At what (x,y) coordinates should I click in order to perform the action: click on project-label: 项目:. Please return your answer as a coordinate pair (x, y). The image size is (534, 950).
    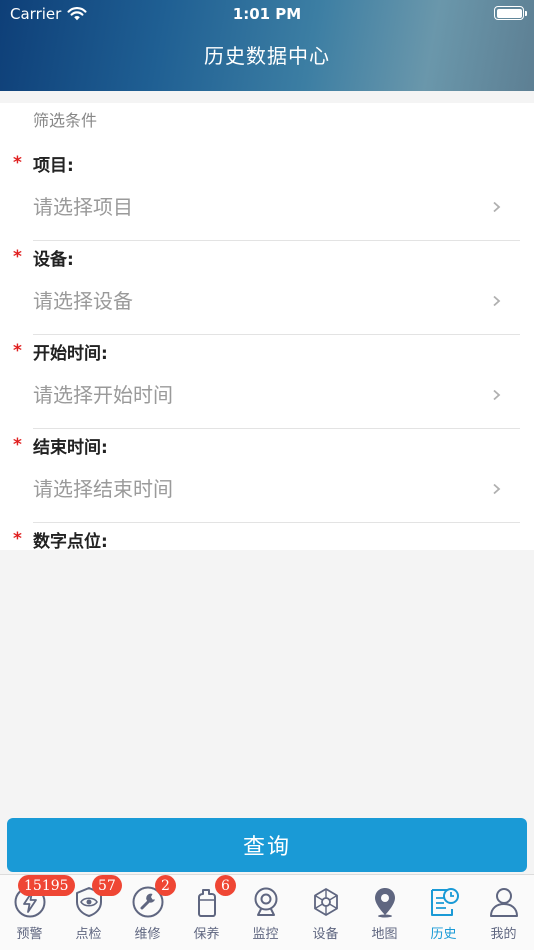
    Looking at the image, I should click on (53, 166).